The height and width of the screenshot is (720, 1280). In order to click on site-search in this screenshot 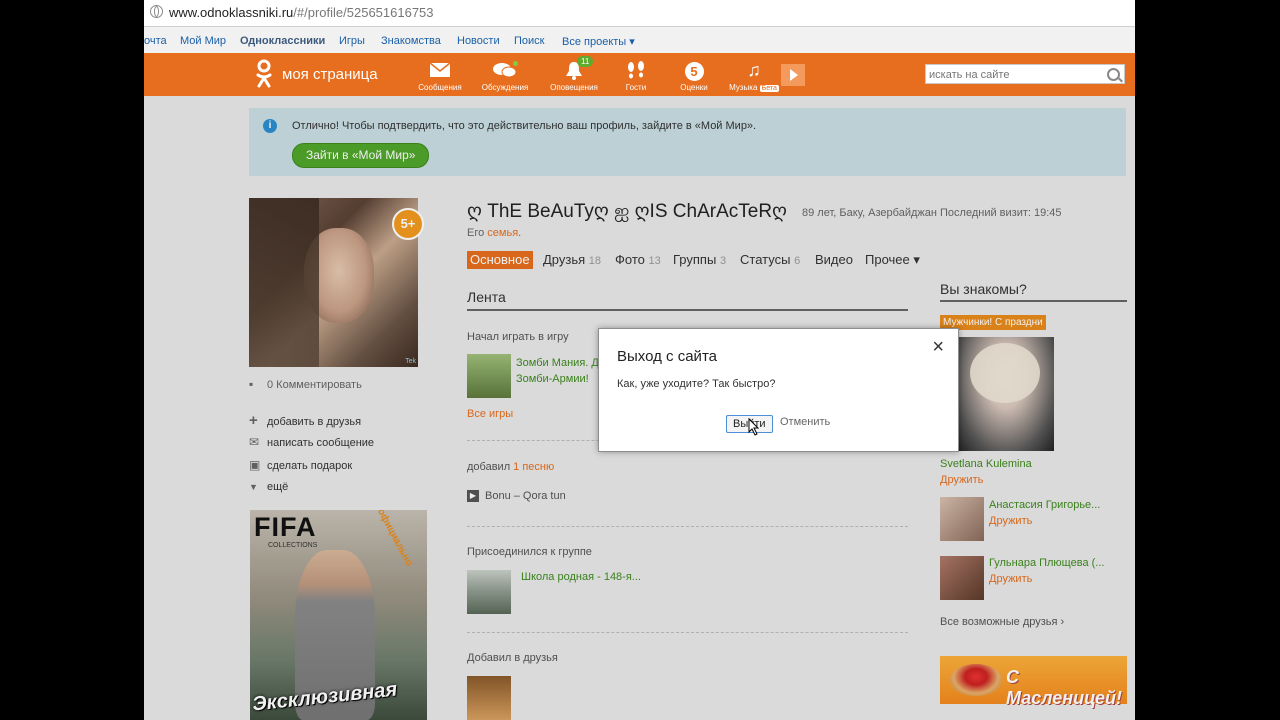, I will do `click(1025, 74)`.